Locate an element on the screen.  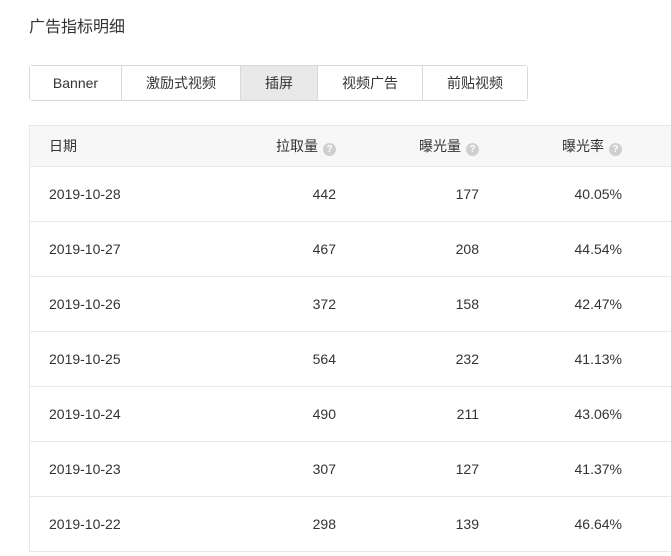
table-row: 2019-10-28 442 177 40.05% is located at coordinates (350, 194).